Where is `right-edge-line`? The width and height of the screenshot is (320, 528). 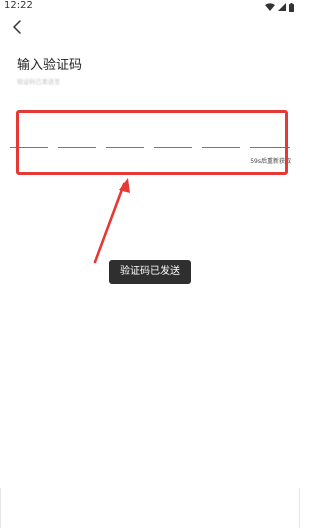 right-edge-line is located at coordinates (299, 508).